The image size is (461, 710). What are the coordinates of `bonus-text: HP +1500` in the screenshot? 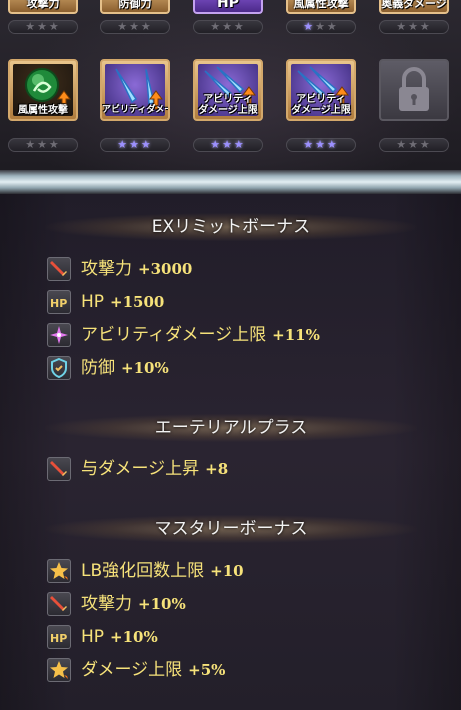 It's located at (122, 302).